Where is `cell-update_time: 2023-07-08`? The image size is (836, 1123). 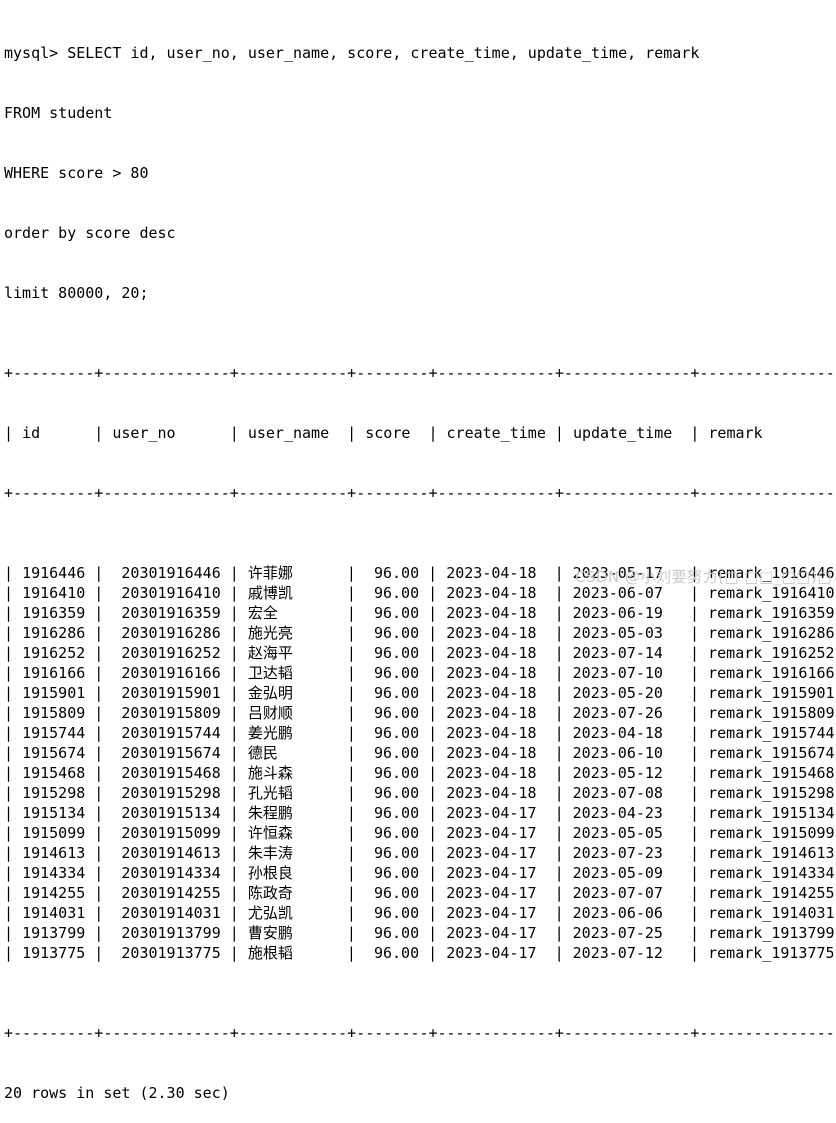
cell-update_time: 2023-07-08 is located at coordinates (627, 793).